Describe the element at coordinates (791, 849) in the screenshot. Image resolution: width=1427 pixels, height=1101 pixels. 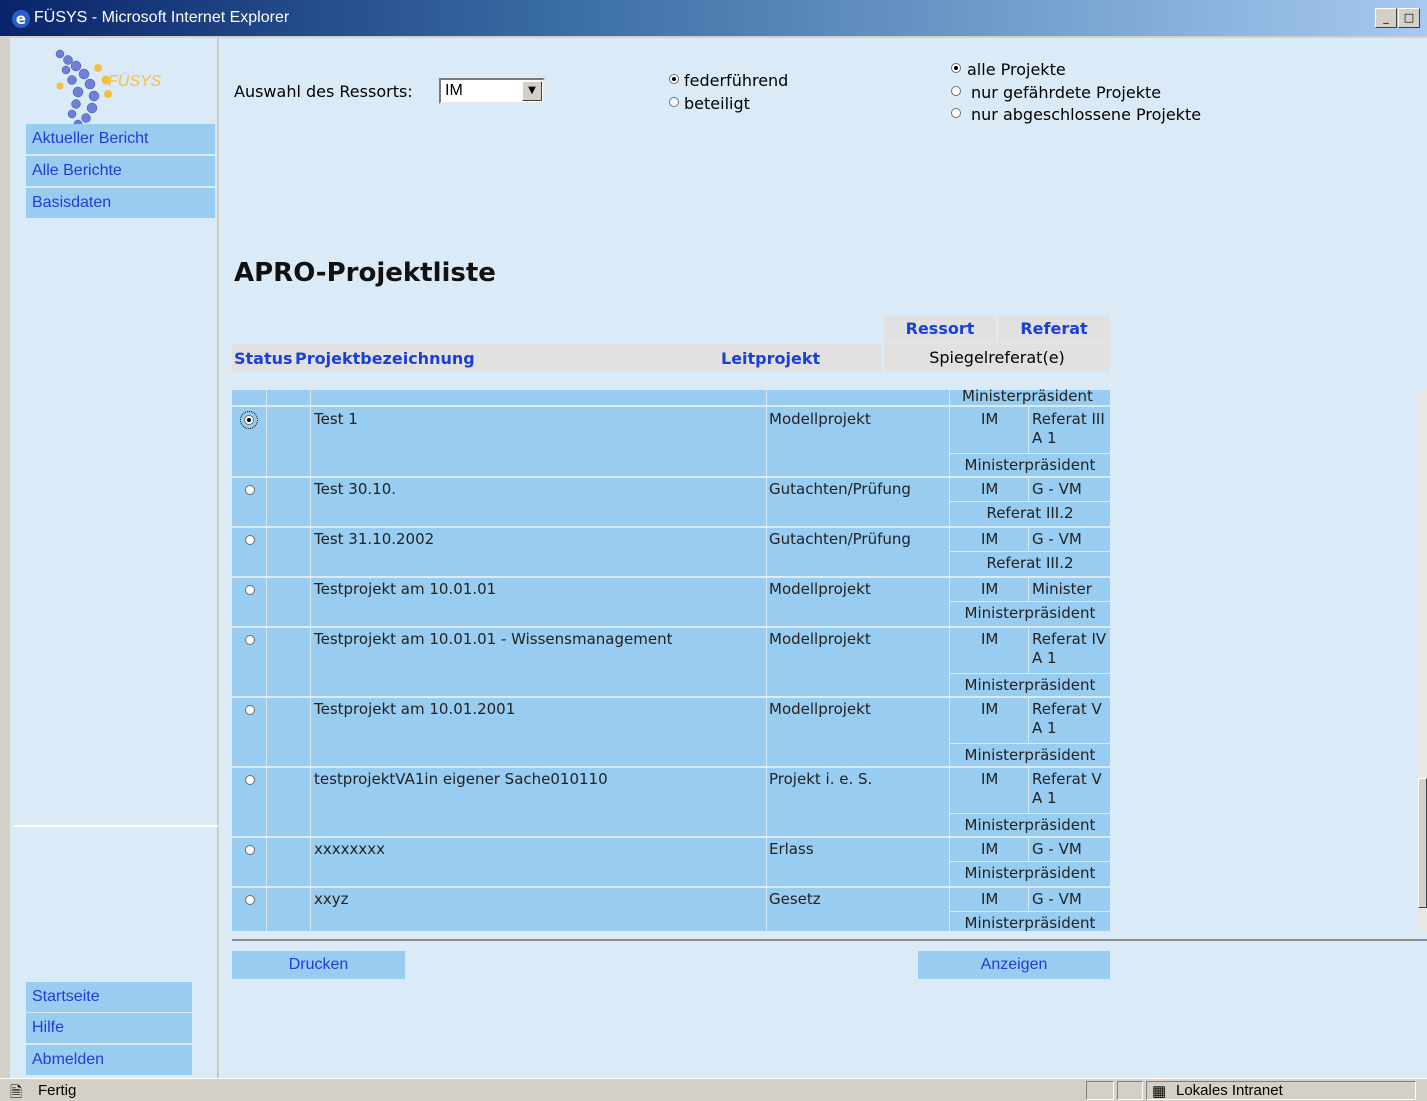
I see `project-lead: Erlass` at that location.